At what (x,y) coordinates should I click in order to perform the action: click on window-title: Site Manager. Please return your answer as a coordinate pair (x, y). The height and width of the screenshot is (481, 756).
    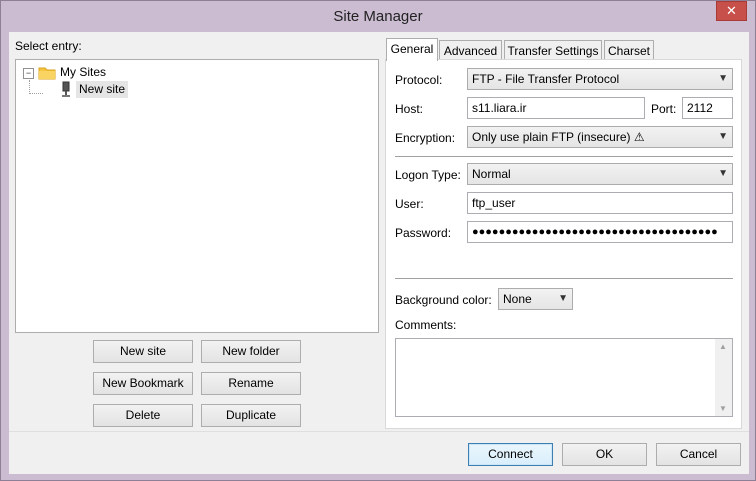
    Looking at the image, I should click on (378, 16).